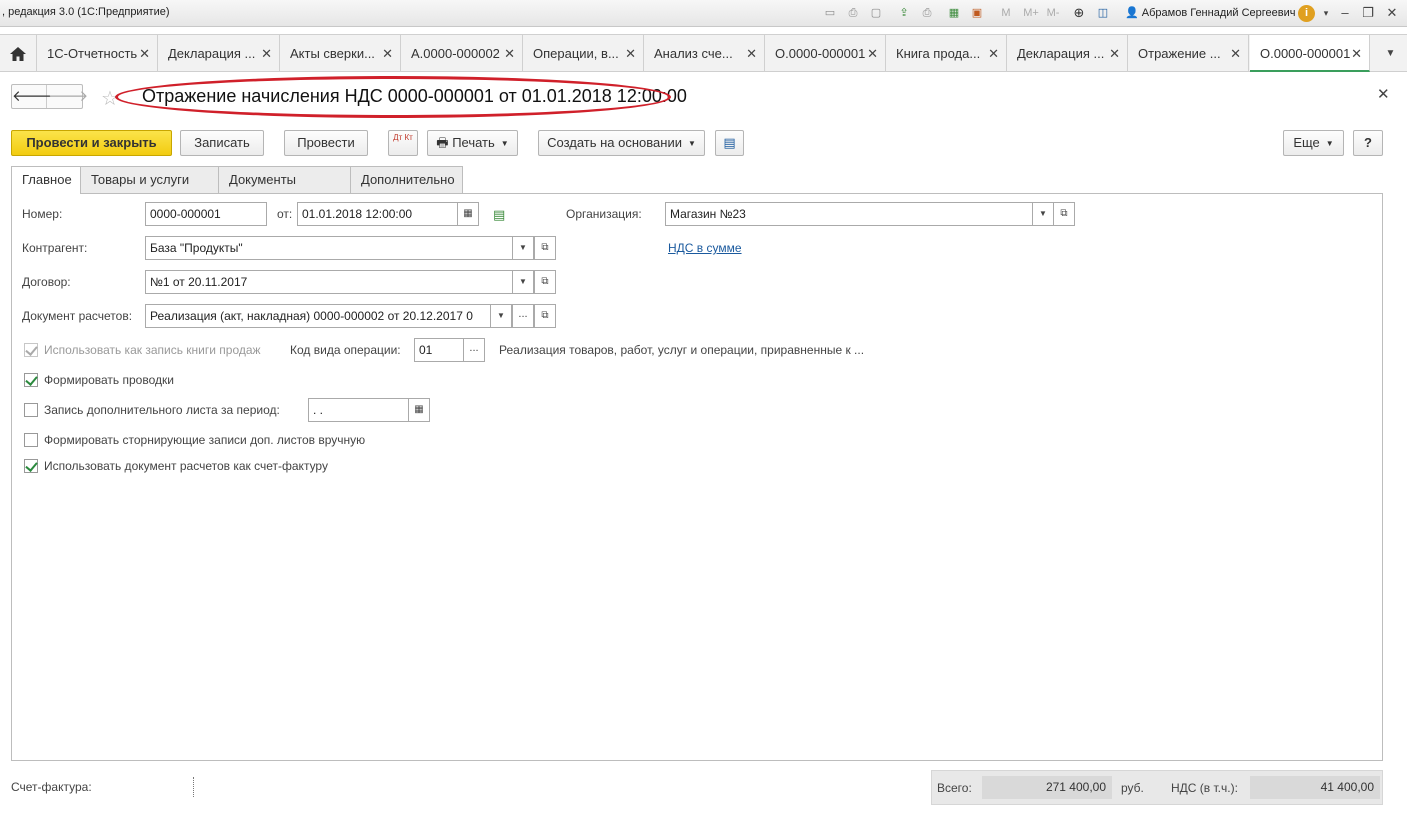  I want to click on number-label: Номер:, so click(42, 214).